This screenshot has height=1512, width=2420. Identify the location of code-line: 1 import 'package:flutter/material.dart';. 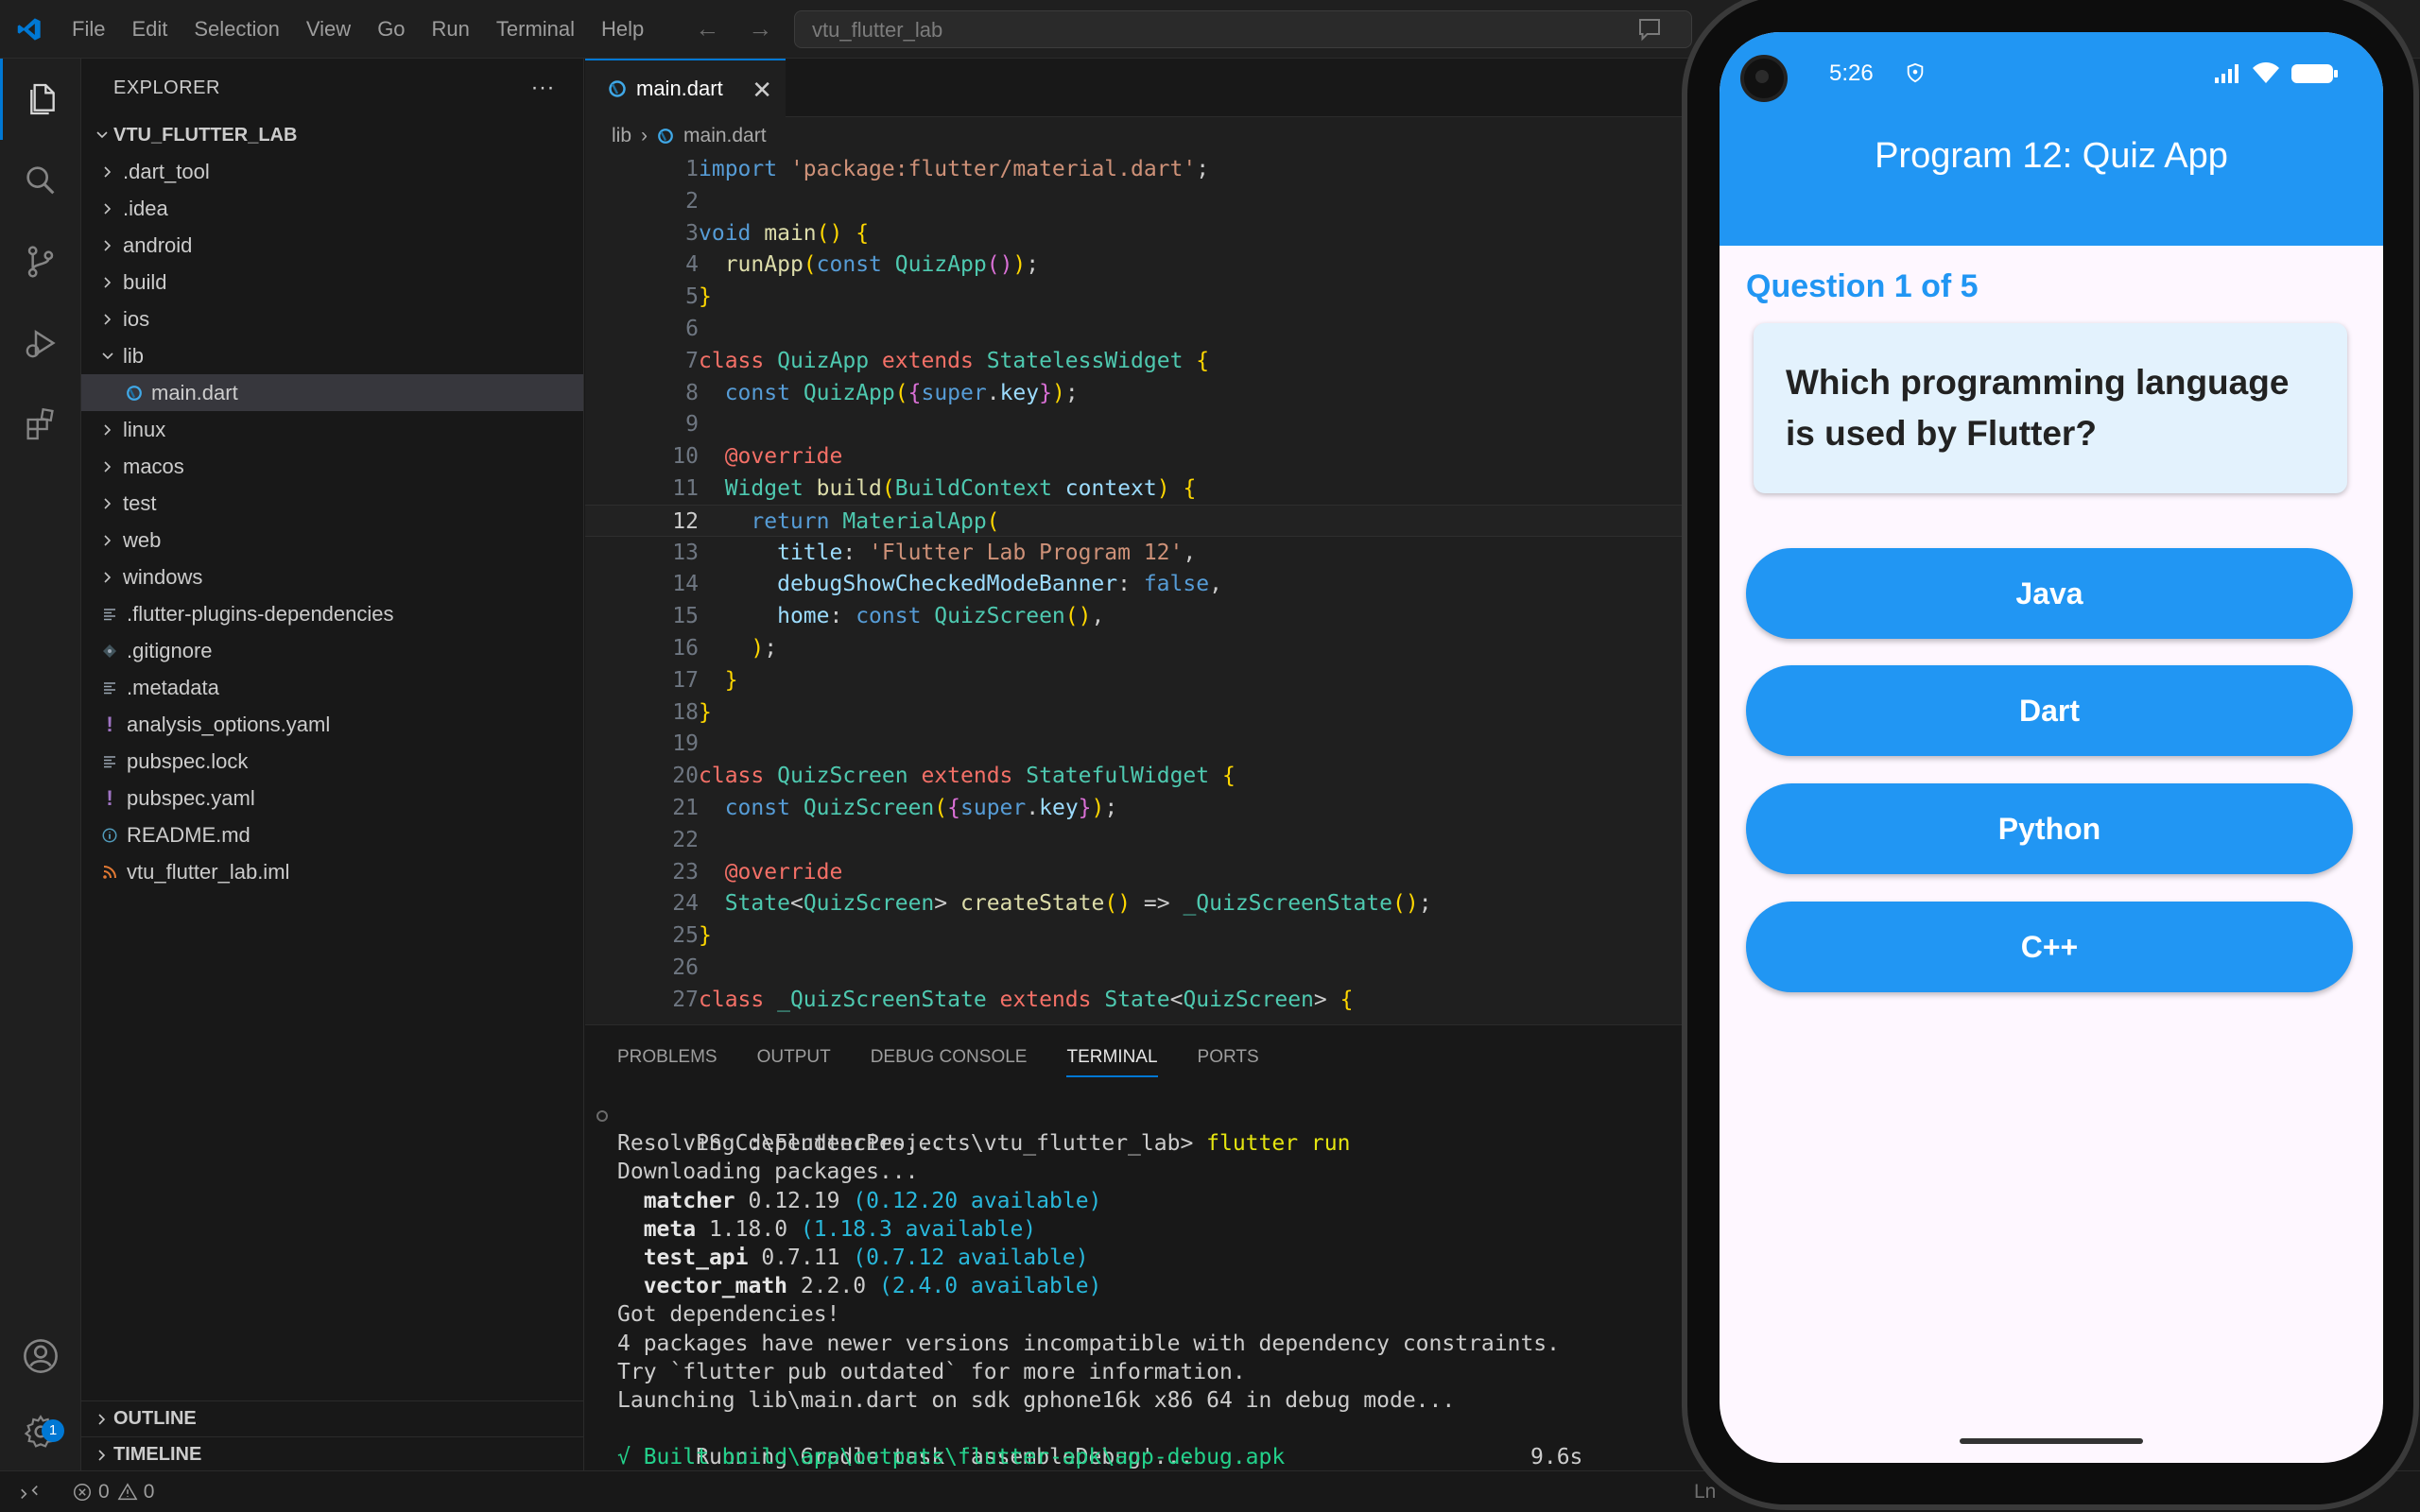
(1133, 169).